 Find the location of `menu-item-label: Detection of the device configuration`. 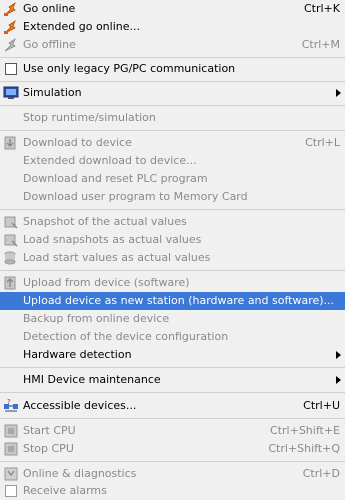

menu-item-label: Detection of the device configuration is located at coordinates (126, 336).